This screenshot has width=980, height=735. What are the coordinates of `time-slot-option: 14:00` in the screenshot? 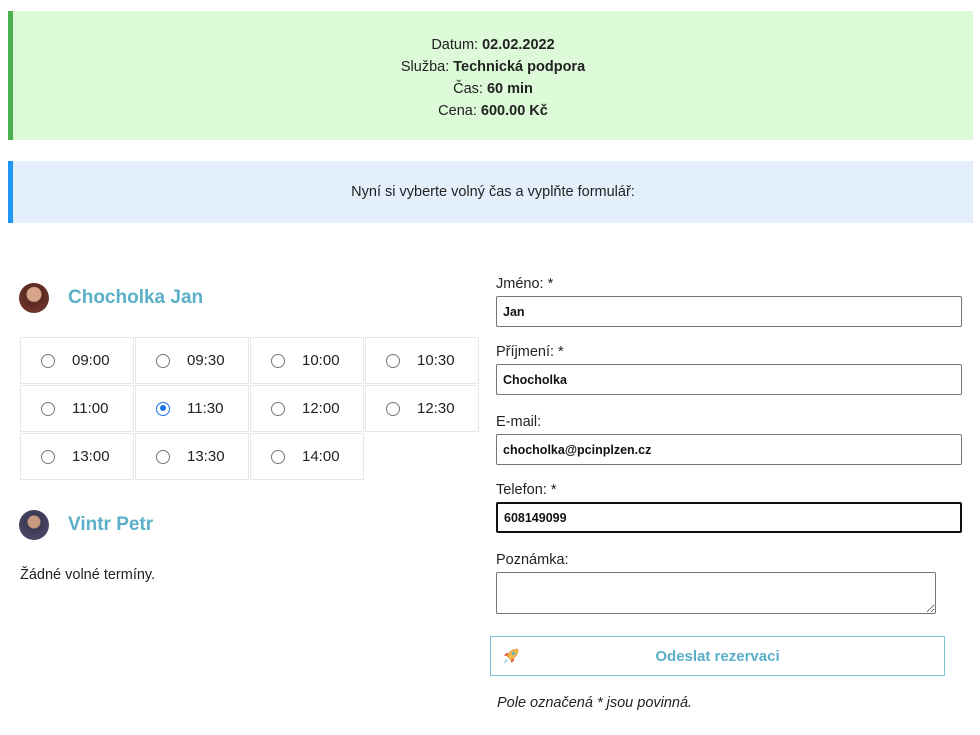 It's located at (307, 456).